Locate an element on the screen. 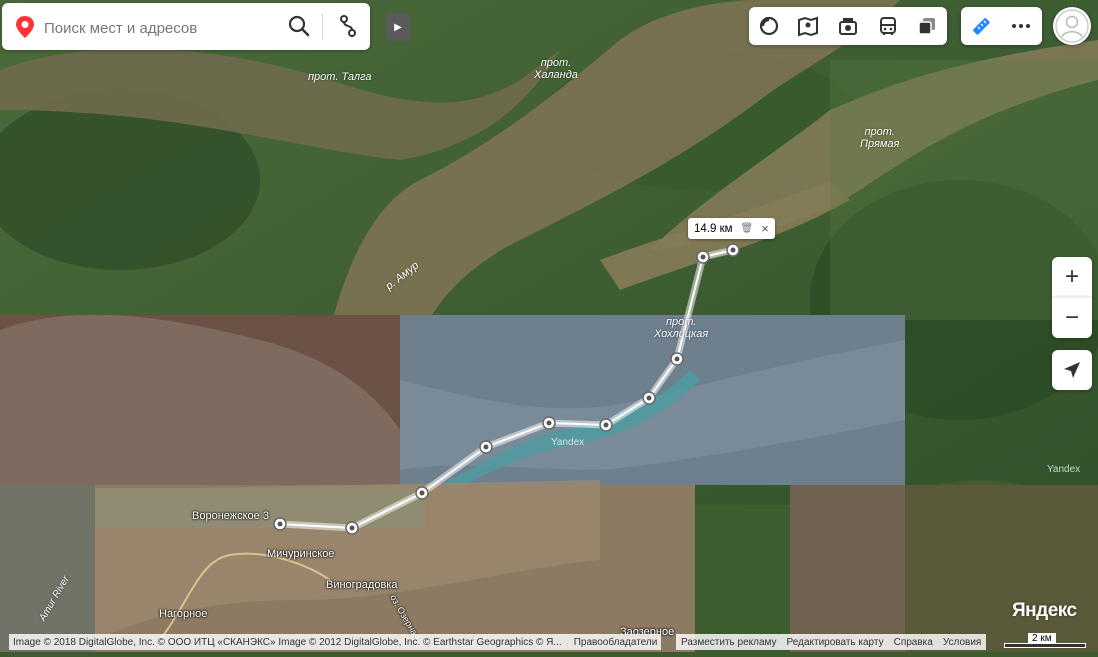 This screenshot has height=657, width=1098. plus-icon: + is located at coordinates (1071, 276).